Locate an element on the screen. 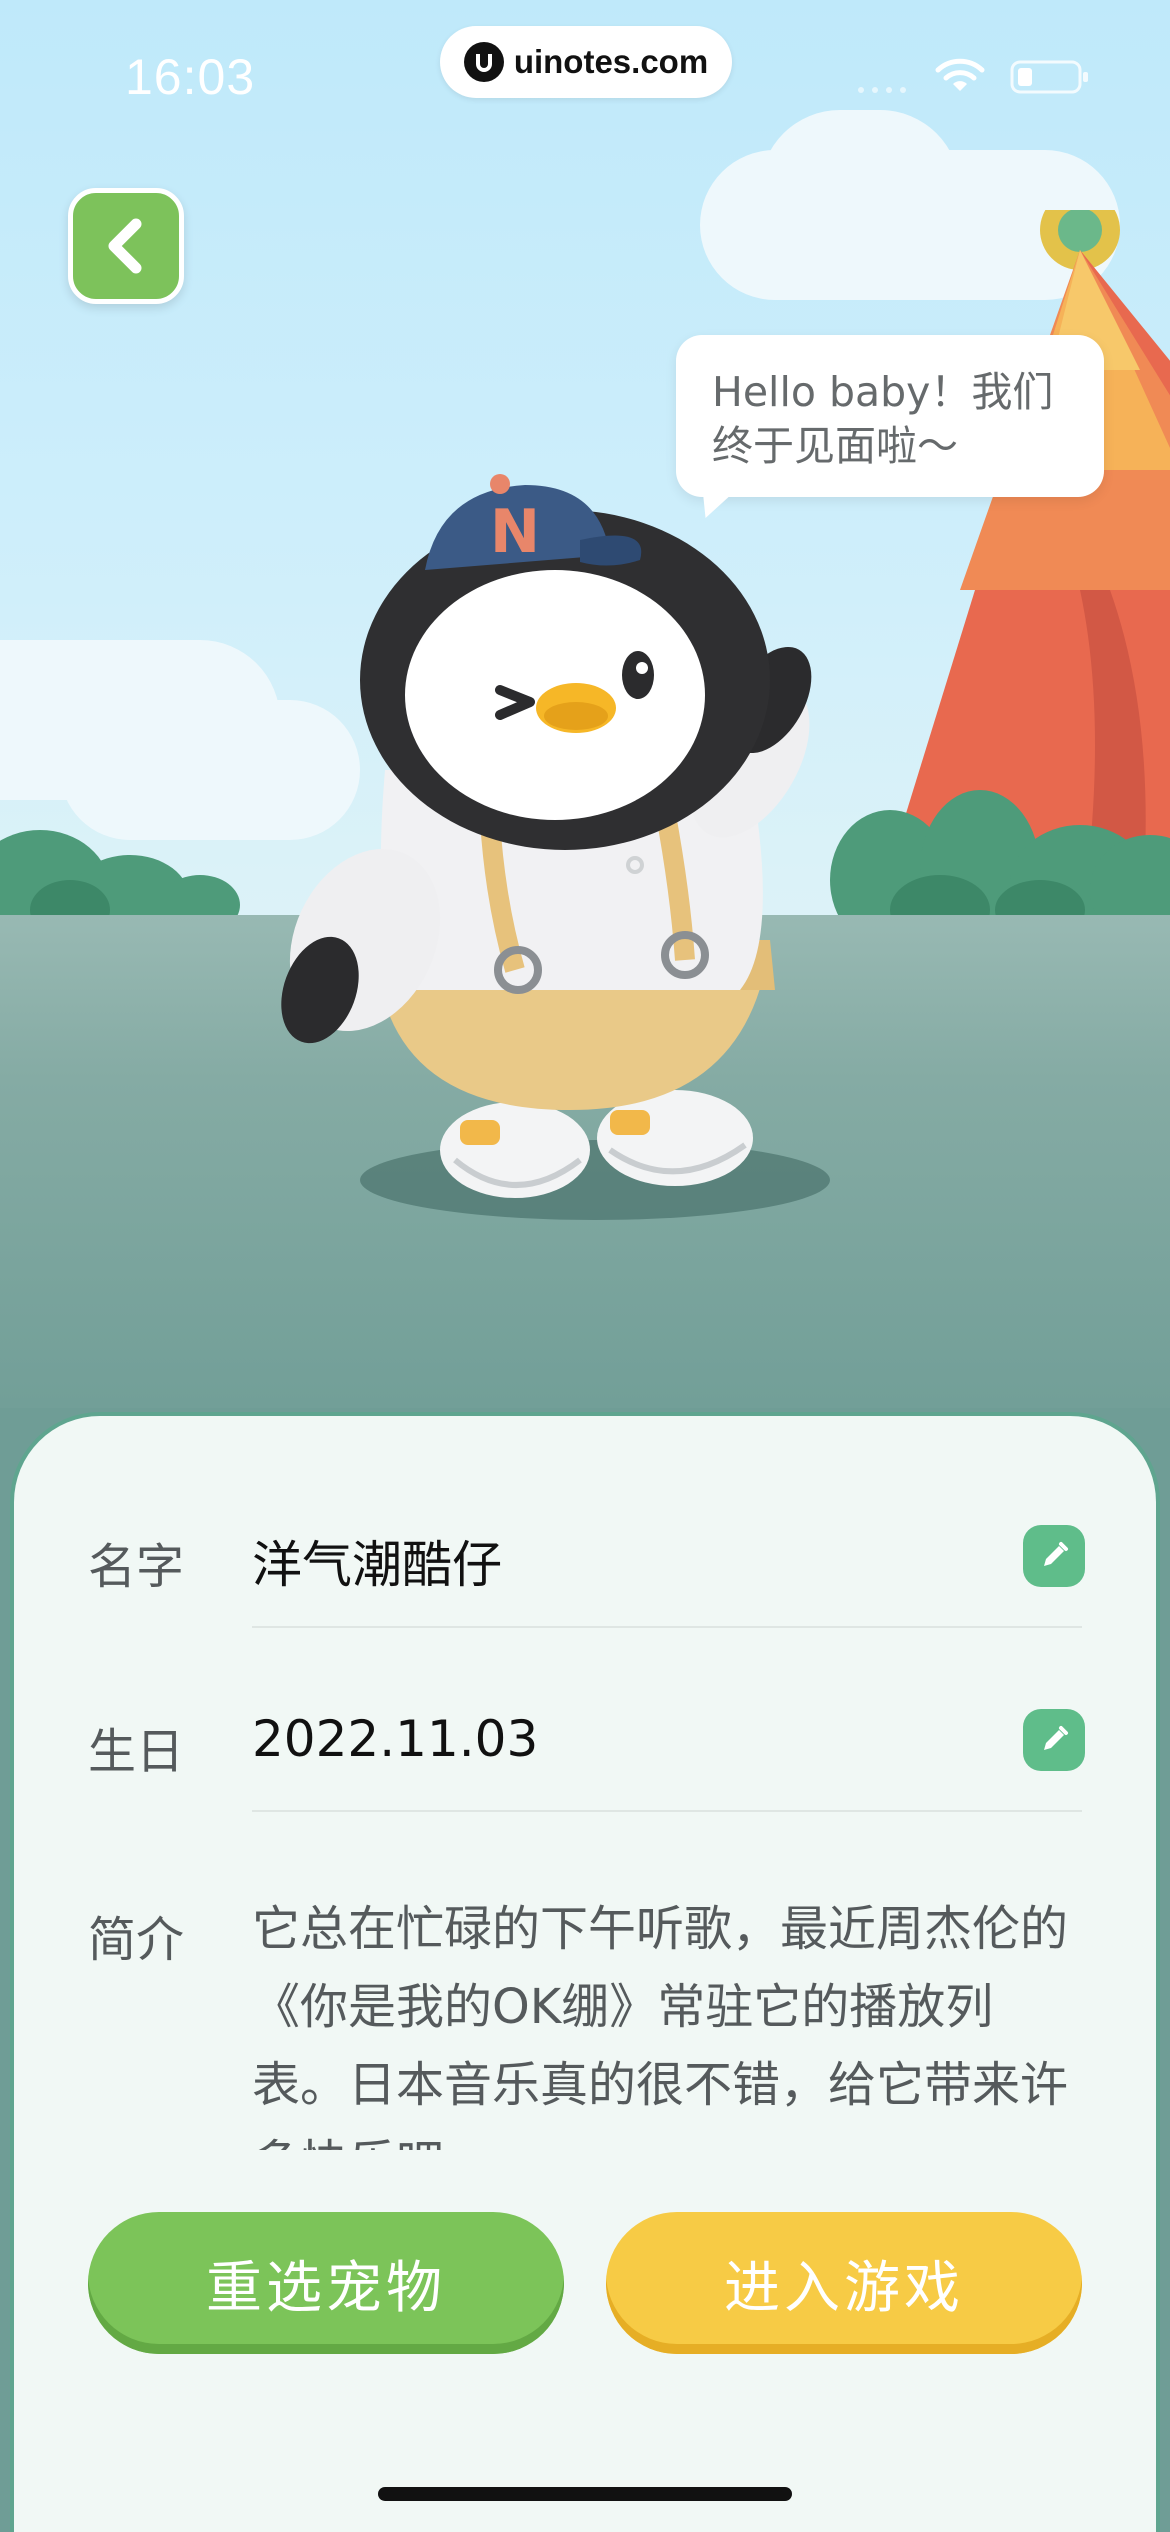 Image resolution: width=1170 pixels, height=2532 pixels. chevron-left-icon is located at coordinates (125, 246).